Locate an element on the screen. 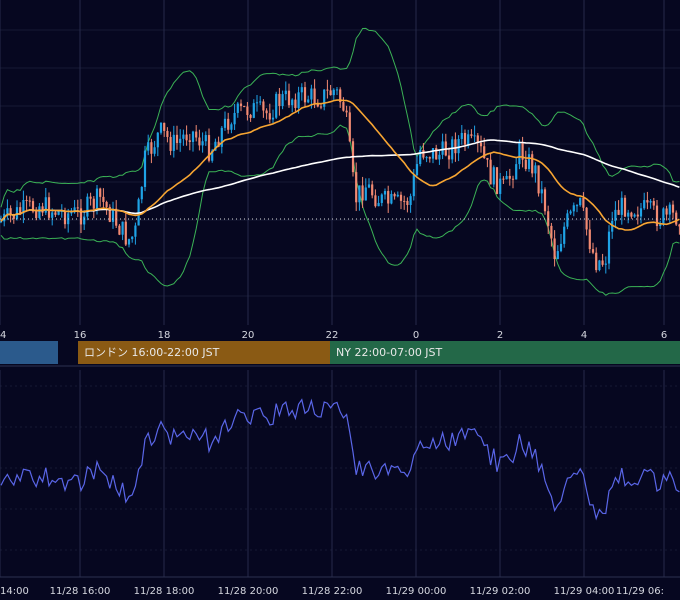 This screenshot has width=680, height=600. session-london: ロンドン 16:00-22:00 JST is located at coordinates (204, 352).